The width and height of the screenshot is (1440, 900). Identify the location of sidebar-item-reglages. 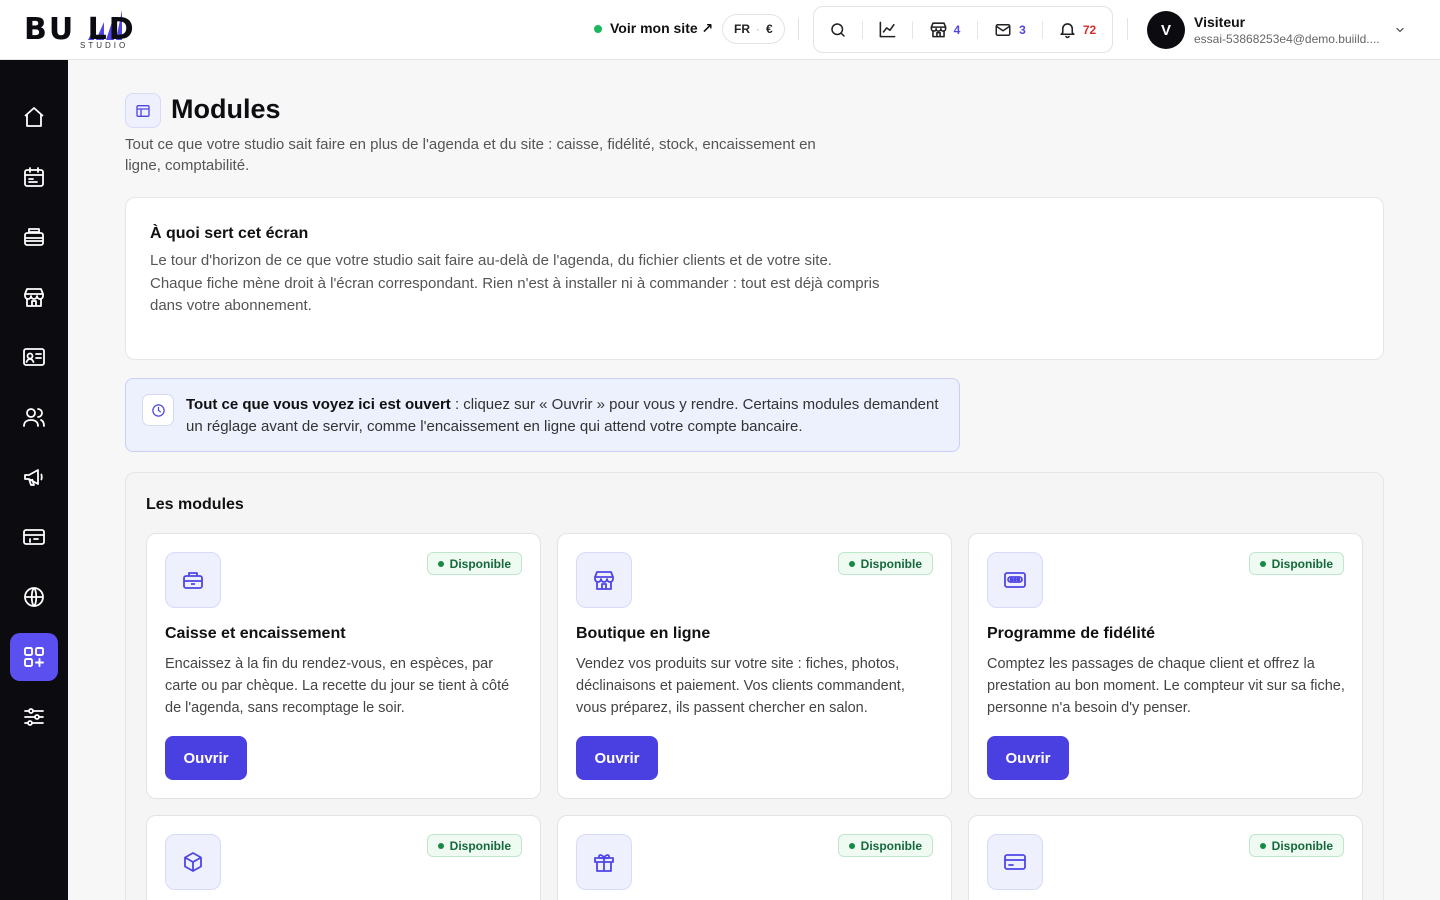
(34, 717).